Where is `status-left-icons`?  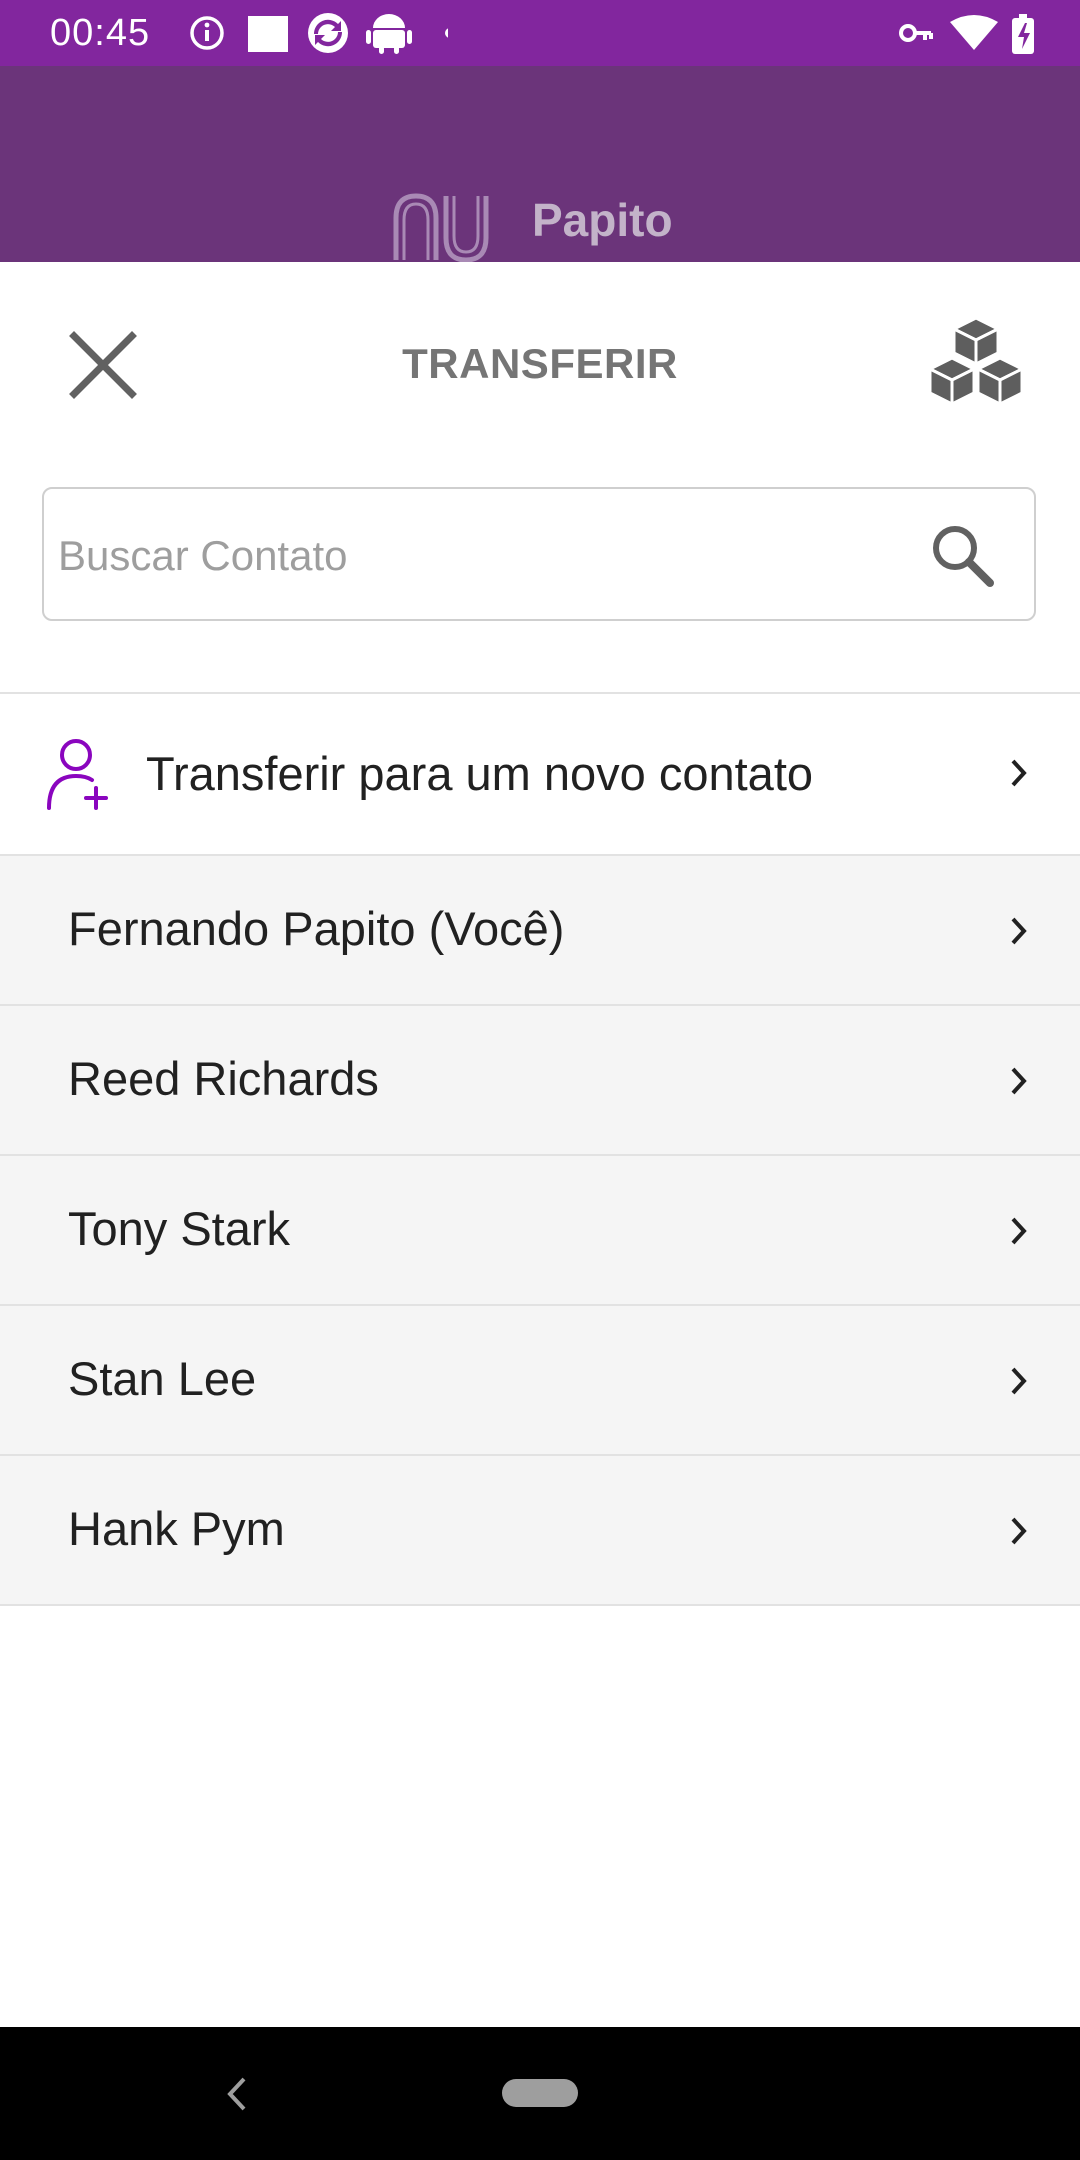
status-left-icons is located at coordinates (319, 33).